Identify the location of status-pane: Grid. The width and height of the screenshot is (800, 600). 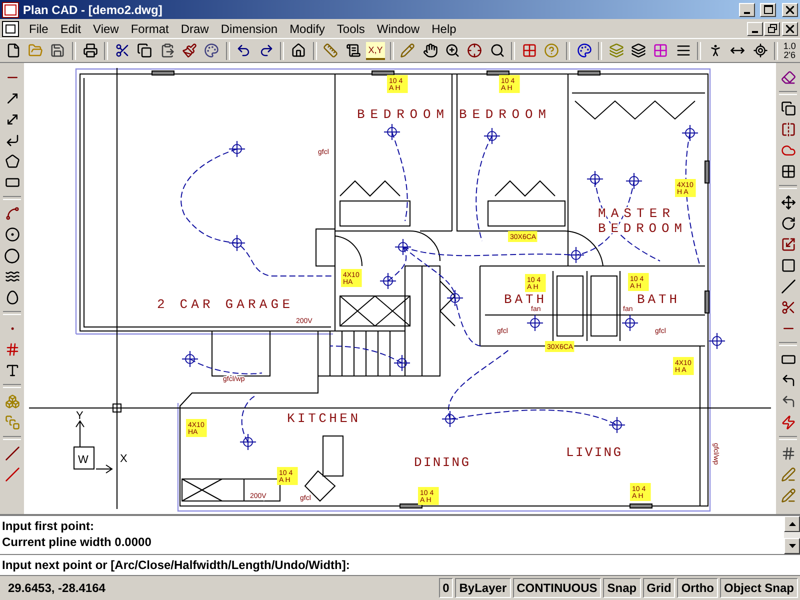
(659, 588).